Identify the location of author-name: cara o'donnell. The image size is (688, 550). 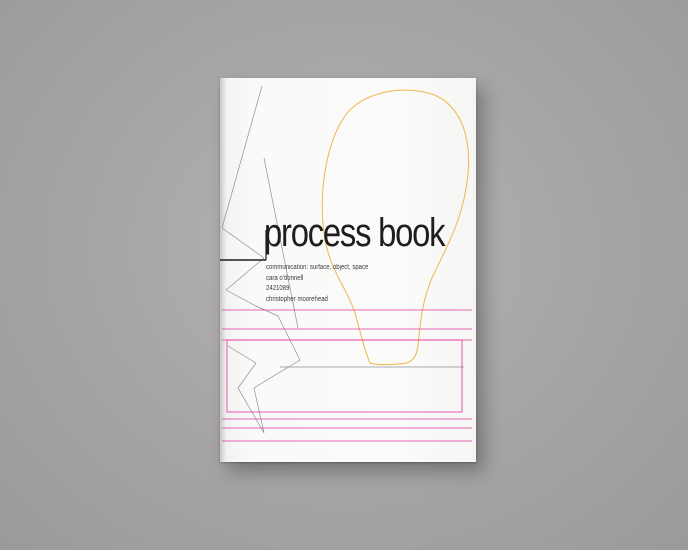
(285, 278).